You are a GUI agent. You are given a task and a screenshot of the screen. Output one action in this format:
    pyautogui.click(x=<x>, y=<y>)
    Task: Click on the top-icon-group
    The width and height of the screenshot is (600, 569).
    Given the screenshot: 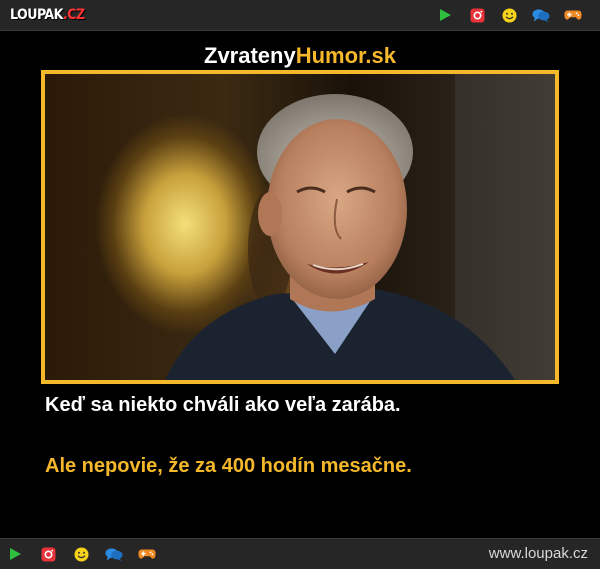 What is the action you would take?
    pyautogui.click(x=516, y=15)
    